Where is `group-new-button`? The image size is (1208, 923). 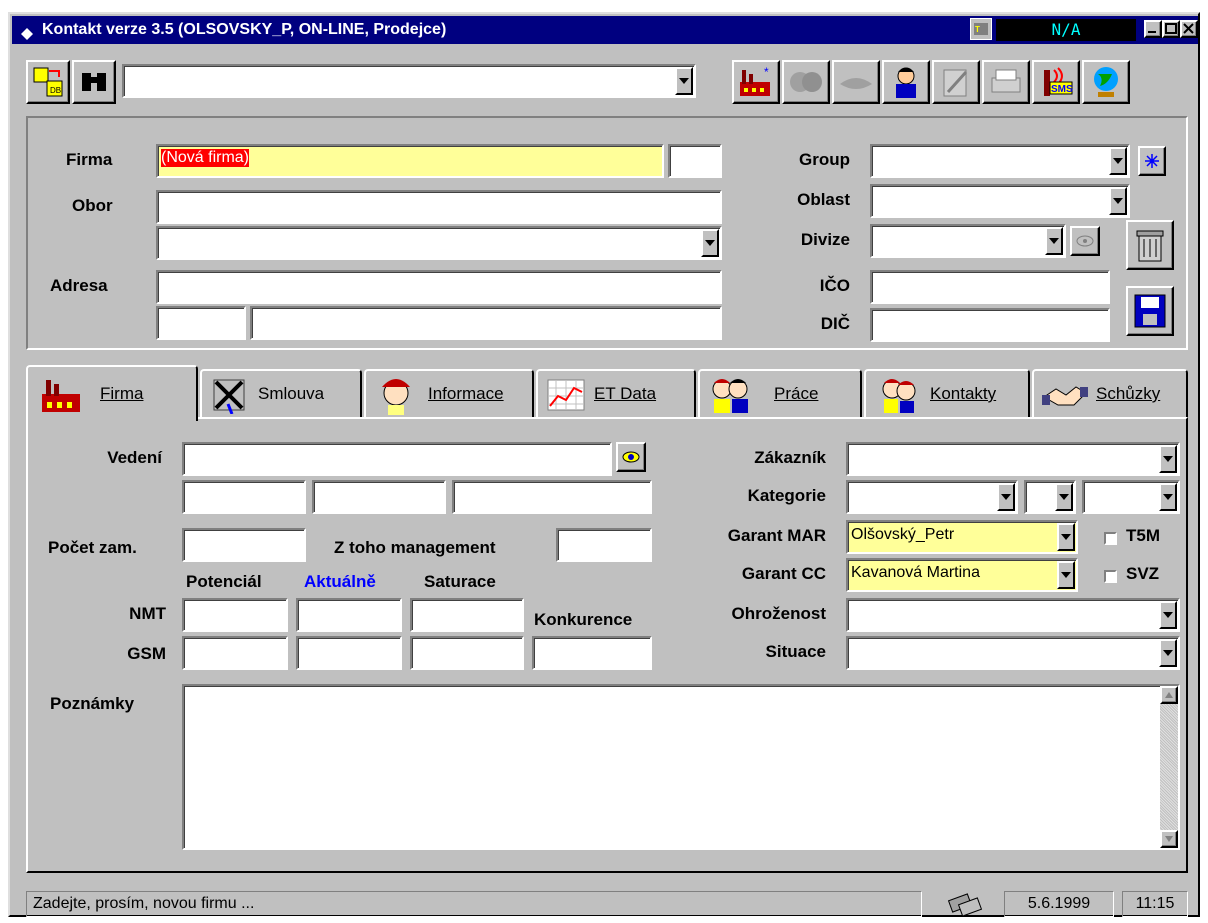
group-new-button is located at coordinates (1152, 161).